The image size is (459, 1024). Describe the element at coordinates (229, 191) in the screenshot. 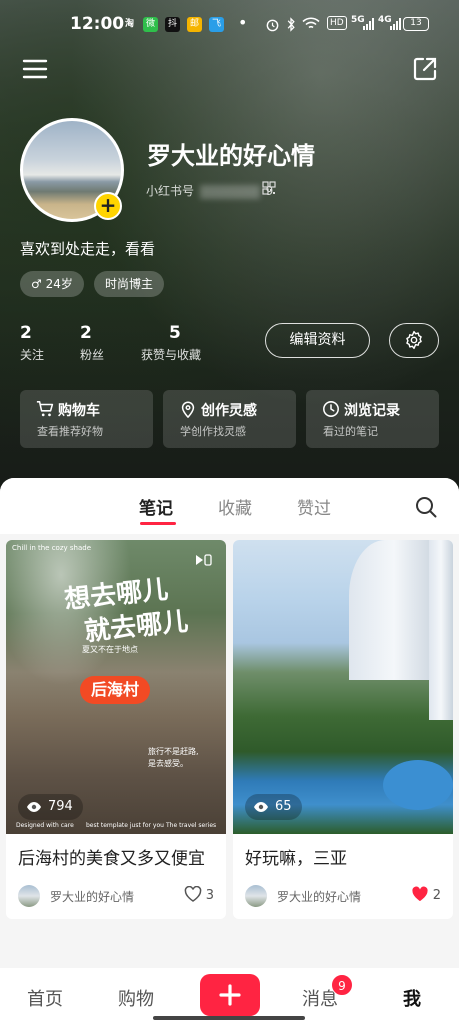

I see `id-redacted` at that location.